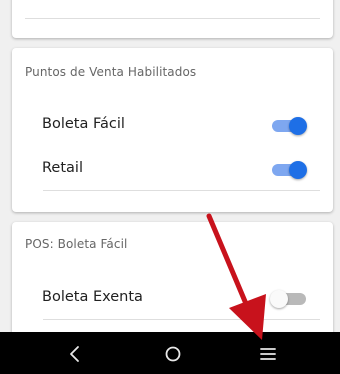  Describe the element at coordinates (172, 169) in the screenshot. I see `setting-row-retail: Retail` at that location.